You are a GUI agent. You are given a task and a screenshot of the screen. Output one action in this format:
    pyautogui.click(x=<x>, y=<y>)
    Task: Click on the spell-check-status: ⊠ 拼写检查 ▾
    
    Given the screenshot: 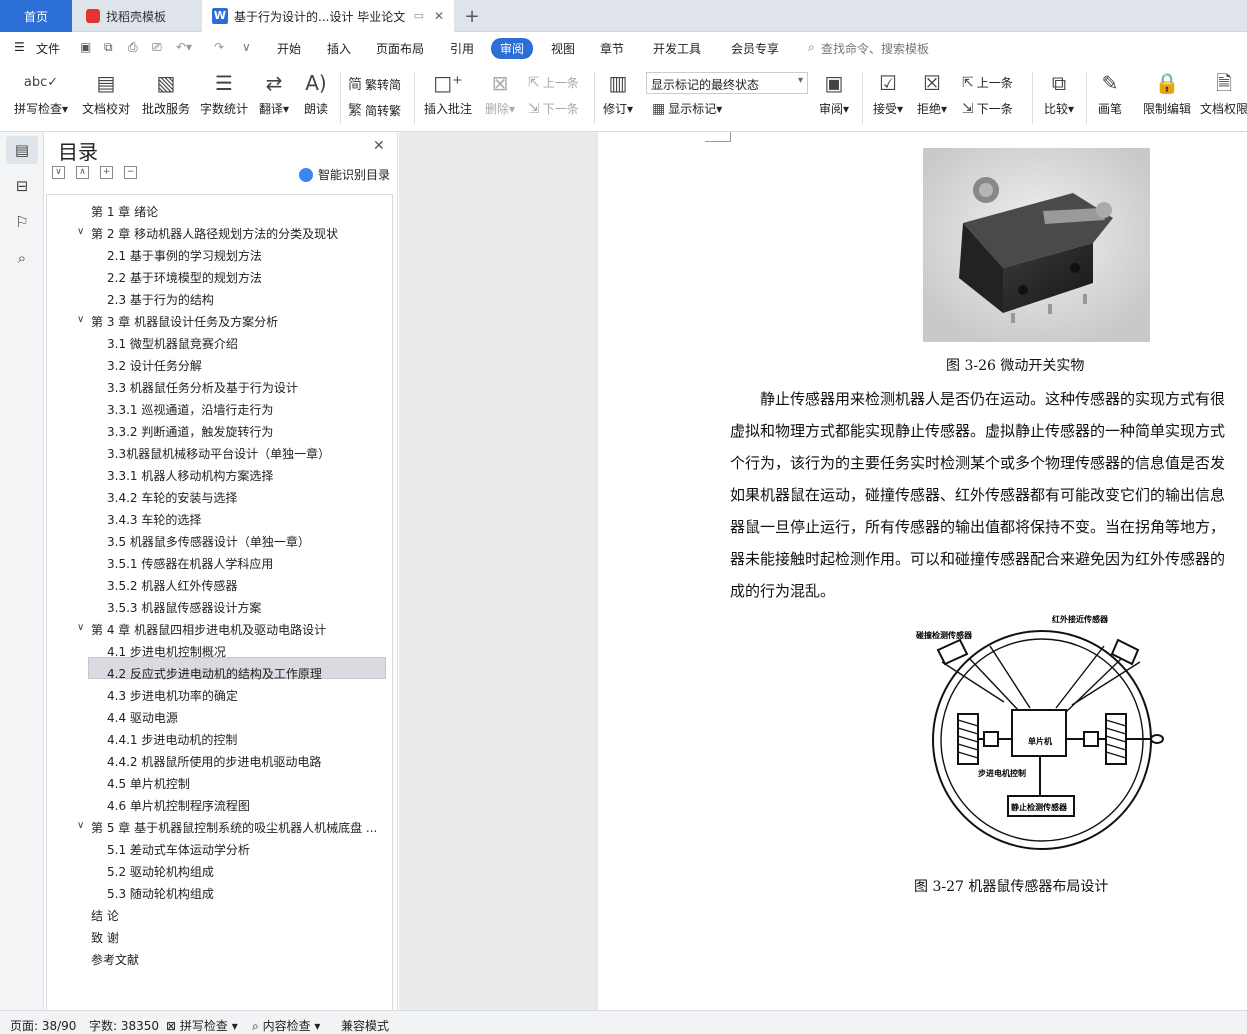 What is the action you would take?
    pyautogui.click(x=202, y=1025)
    